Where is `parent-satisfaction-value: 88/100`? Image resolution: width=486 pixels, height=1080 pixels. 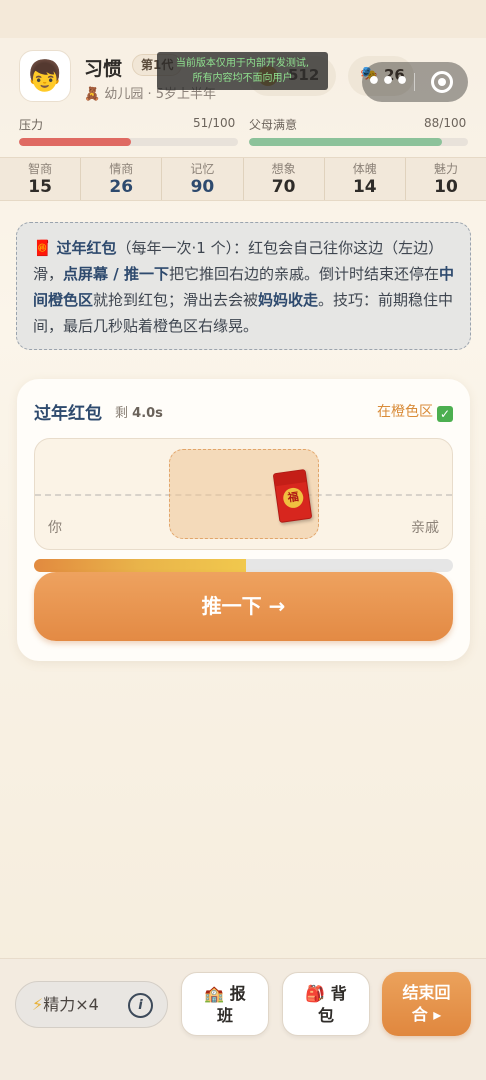
parent-satisfaction-value: 88/100 is located at coordinates (445, 123).